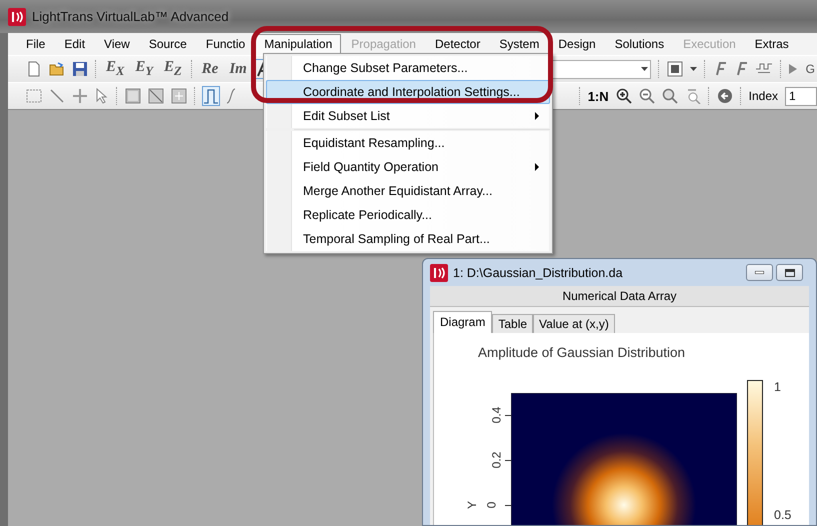 This screenshot has height=526, width=817. Describe the element at coordinates (472, 505) in the screenshot. I see `axis-label: Y` at that location.